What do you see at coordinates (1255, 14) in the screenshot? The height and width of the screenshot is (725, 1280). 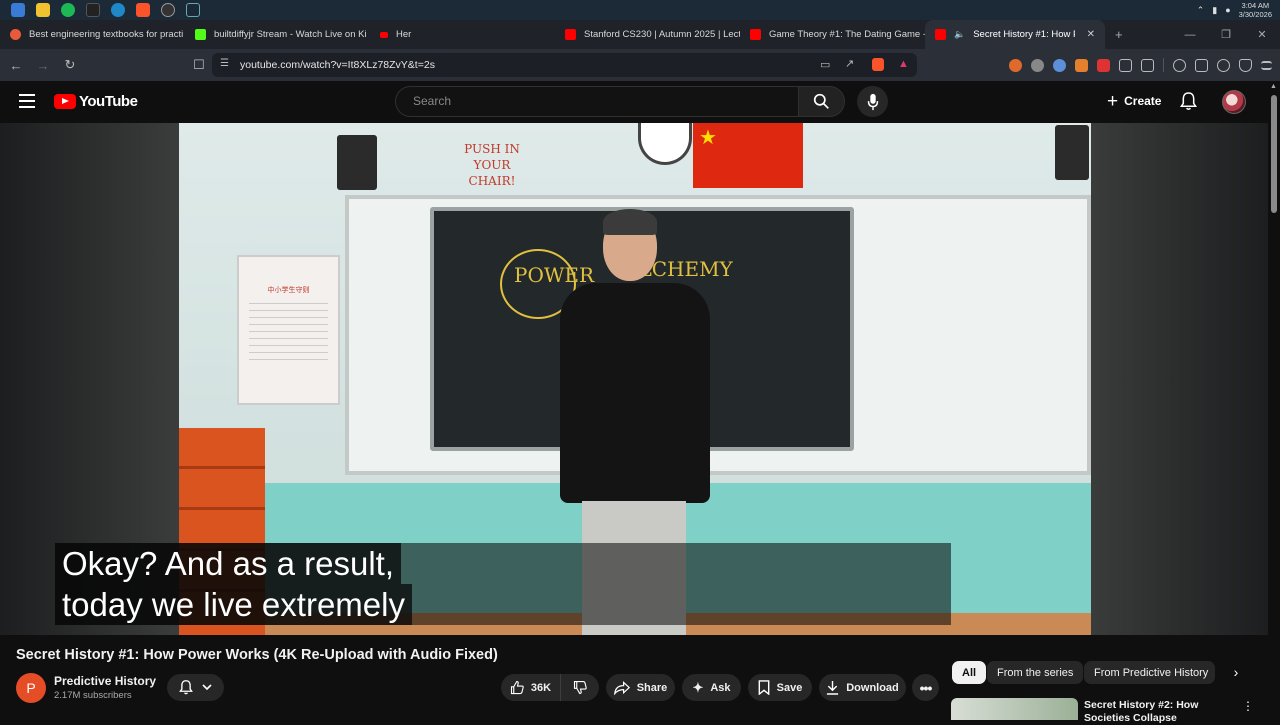 I see `os-date: 3/30/2026` at bounding box center [1255, 14].